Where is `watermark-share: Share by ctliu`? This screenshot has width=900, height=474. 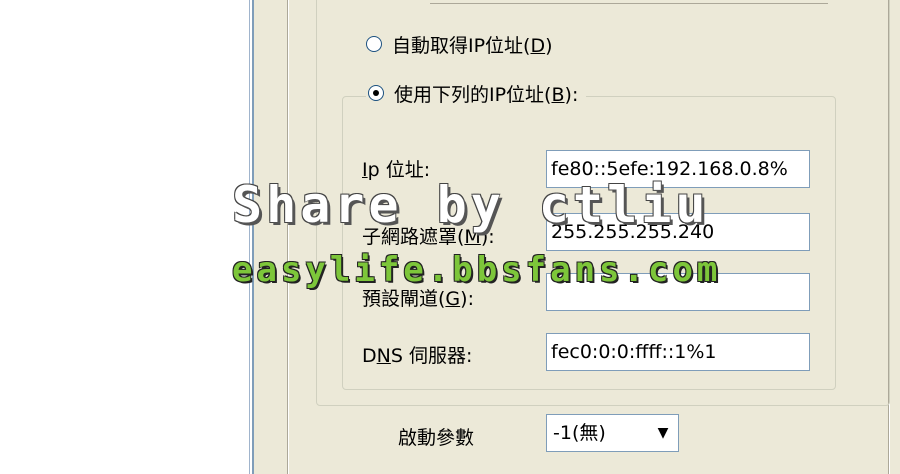 watermark-share: Share by ctliu is located at coordinates (471, 205).